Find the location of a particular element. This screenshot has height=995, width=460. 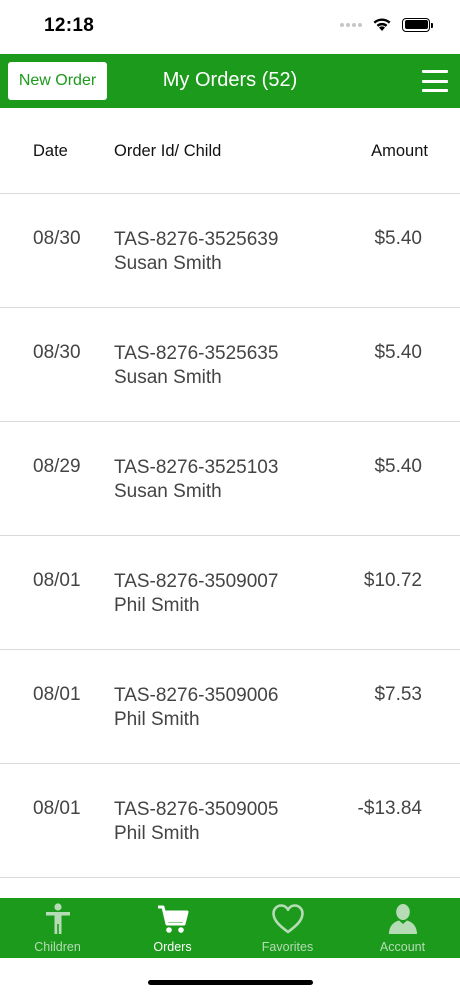

account-icon is located at coordinates (402, 919).